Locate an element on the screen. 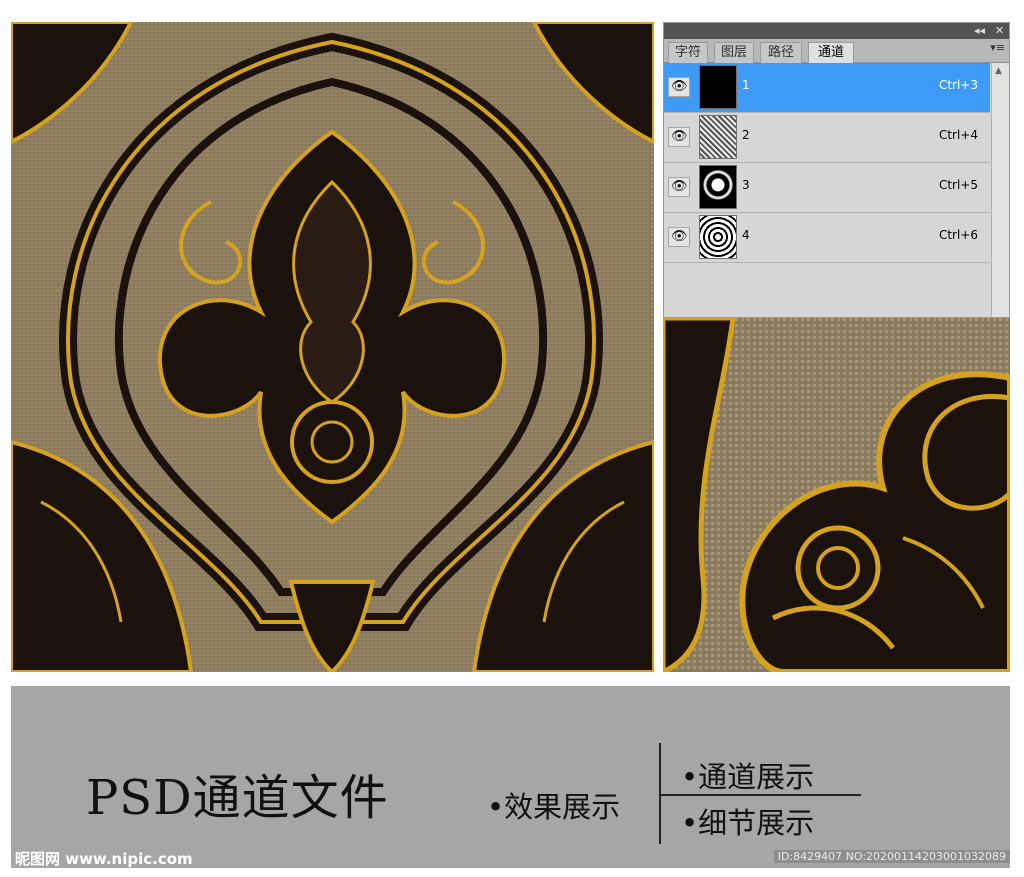 Image resolution: width=1024 pixels, height=877 pixels. channel-name: 2 is located at coordinates (746, 135).